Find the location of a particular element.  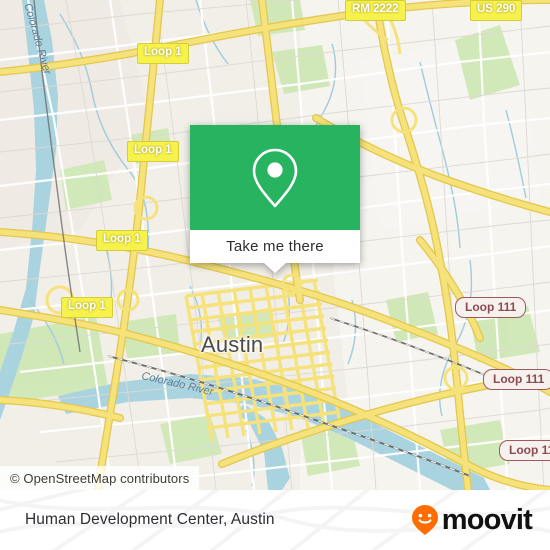

page-title: Human Development Center, Austin is located at coordinates (150, 519).